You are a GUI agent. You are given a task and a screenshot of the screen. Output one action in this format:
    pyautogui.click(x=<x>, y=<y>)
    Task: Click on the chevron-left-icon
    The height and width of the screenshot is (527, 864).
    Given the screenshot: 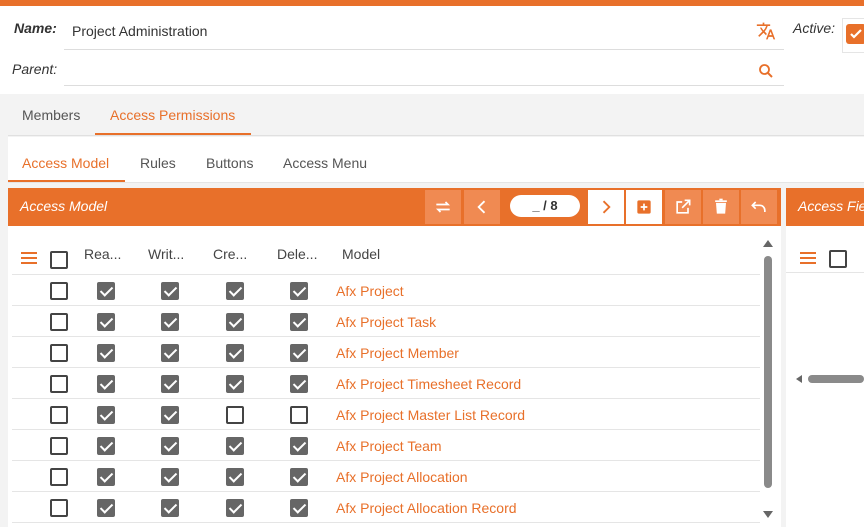 What is the action you would take?
    pyautogui.click(x=481, y=207)
    